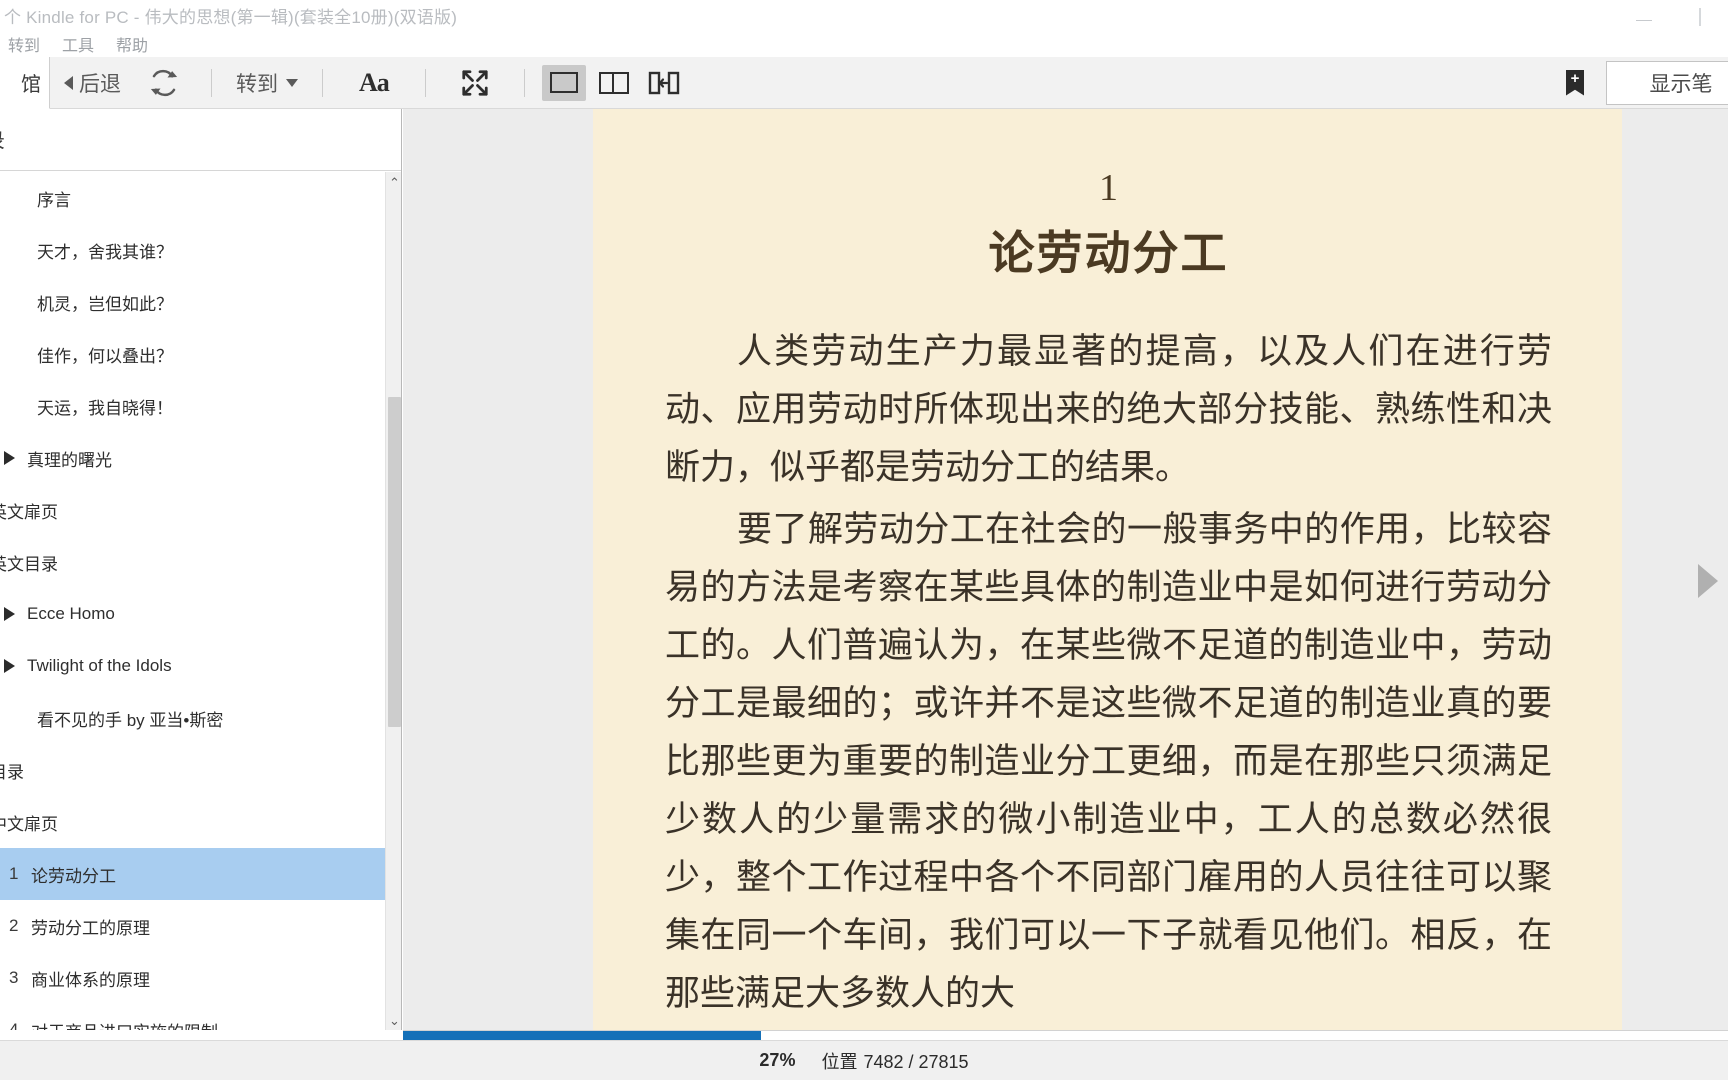 Image resolution: width=1728 pixels, height=1080 pixels. I want to click on status-percent: 27%, so click(777, 1060).